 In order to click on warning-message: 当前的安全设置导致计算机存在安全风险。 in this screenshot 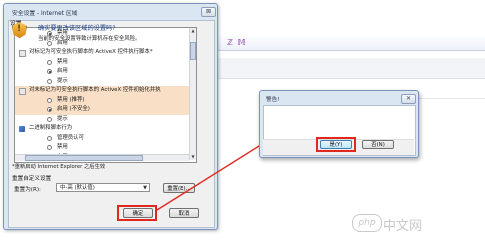, I will do `click(89, 39)`.